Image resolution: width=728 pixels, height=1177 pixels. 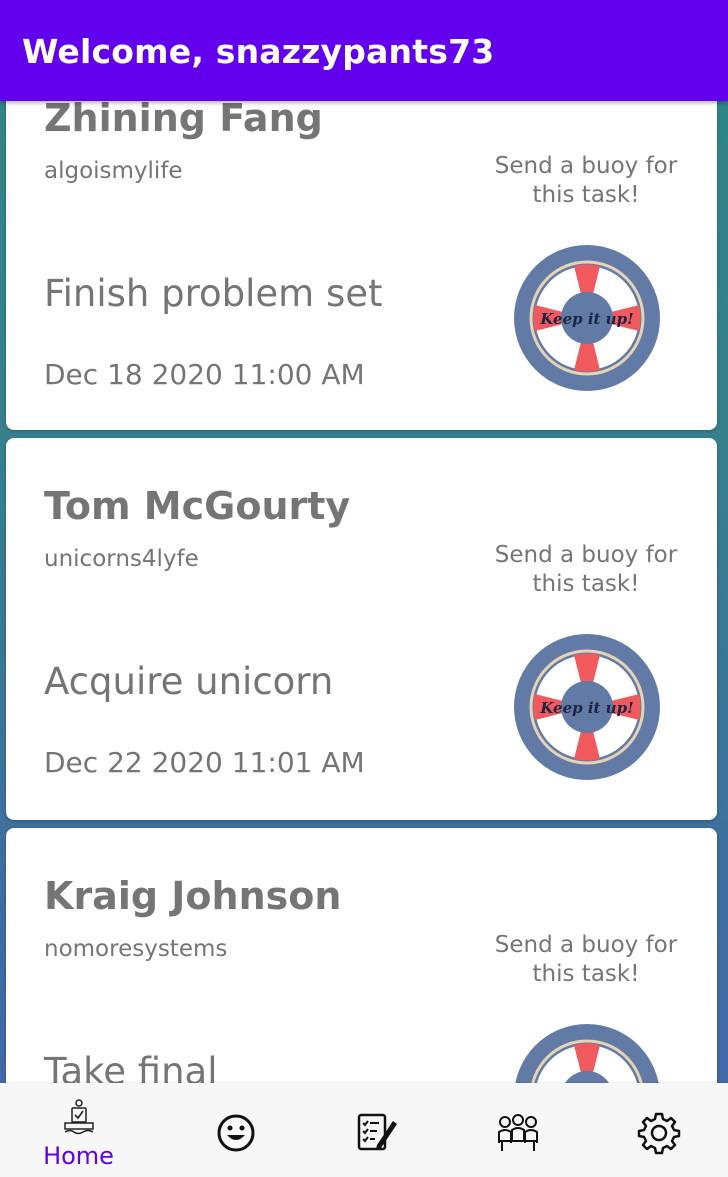 What do you see at coordinates (78, 1117) in the screenshot?
I see `home-icon` at bounding box center [78, 1117].